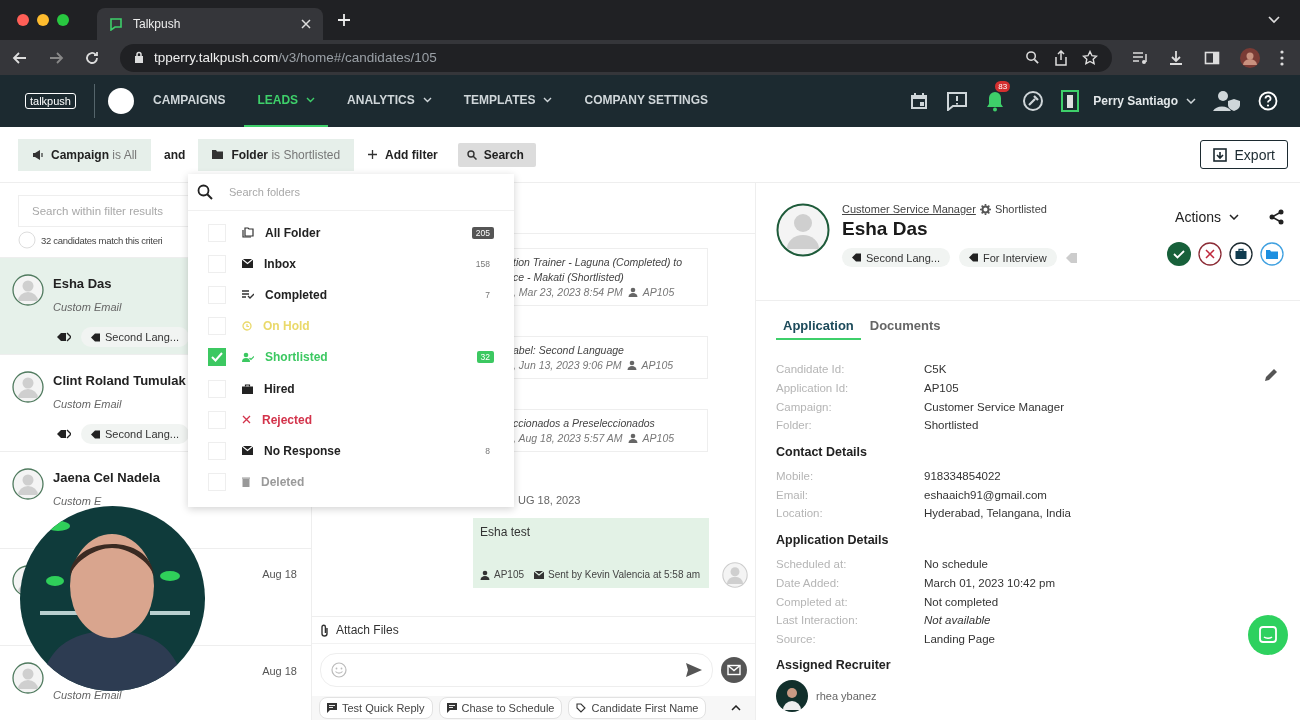 This screenshot has height=720, width=1300. Describe the element at coordinates (637, 708) in the screenshot. I see `quick-reply-button: Candidate First Name` at that location.